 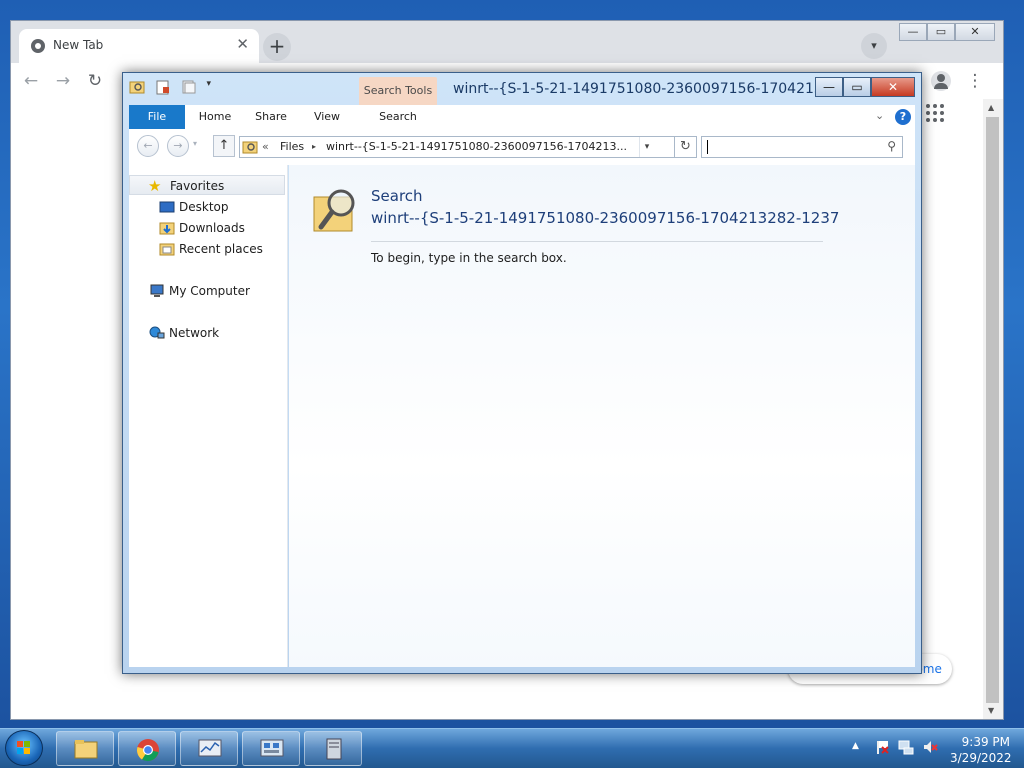 What do you see at coordinates (265, 146) in the screenshot?
I see `address-overflow: «` at bounding box center [265, 146].